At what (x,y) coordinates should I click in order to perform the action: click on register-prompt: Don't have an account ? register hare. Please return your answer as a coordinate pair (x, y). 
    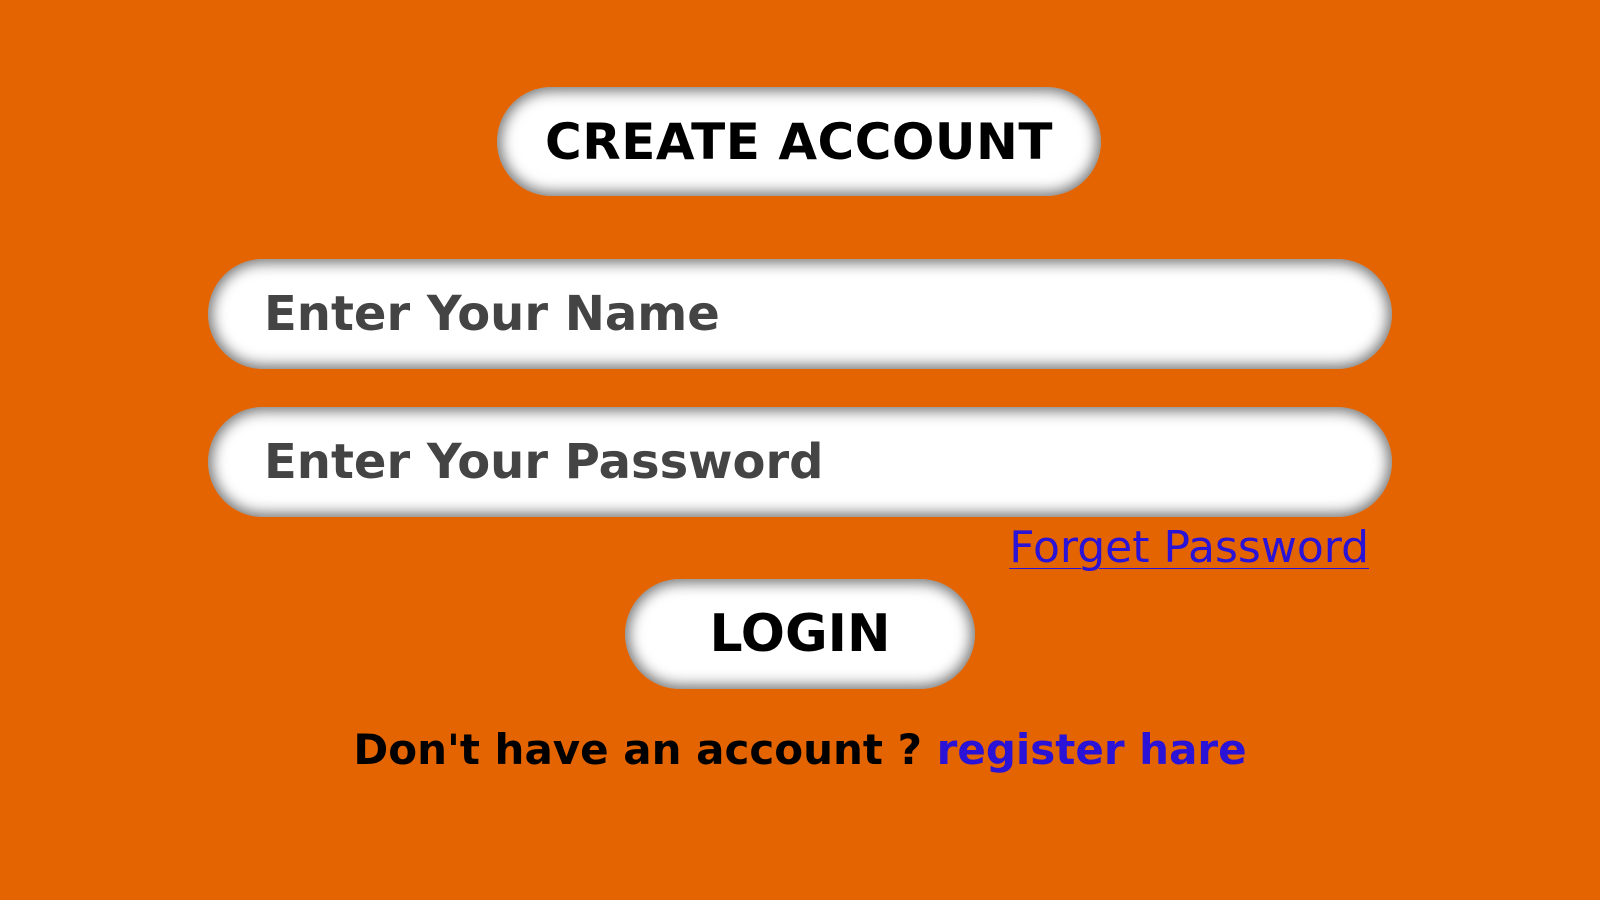
    Looking at the image, I should click on (800, 749).